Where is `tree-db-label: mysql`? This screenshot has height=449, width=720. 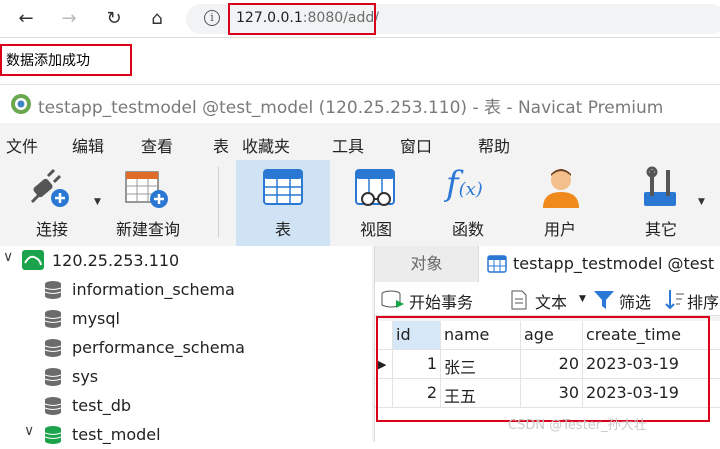
tree-db-label: mysql is located at coordinates (96, 318).